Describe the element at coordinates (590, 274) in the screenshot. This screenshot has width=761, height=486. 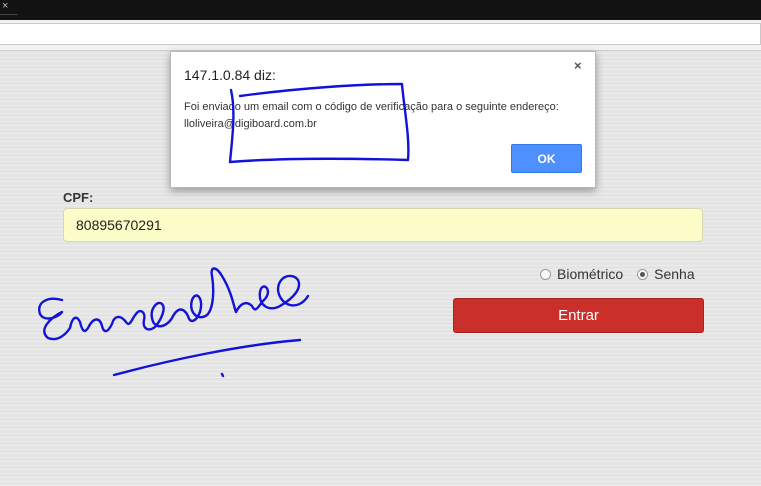
I see `biometrico-label: Biométrico` at that location.